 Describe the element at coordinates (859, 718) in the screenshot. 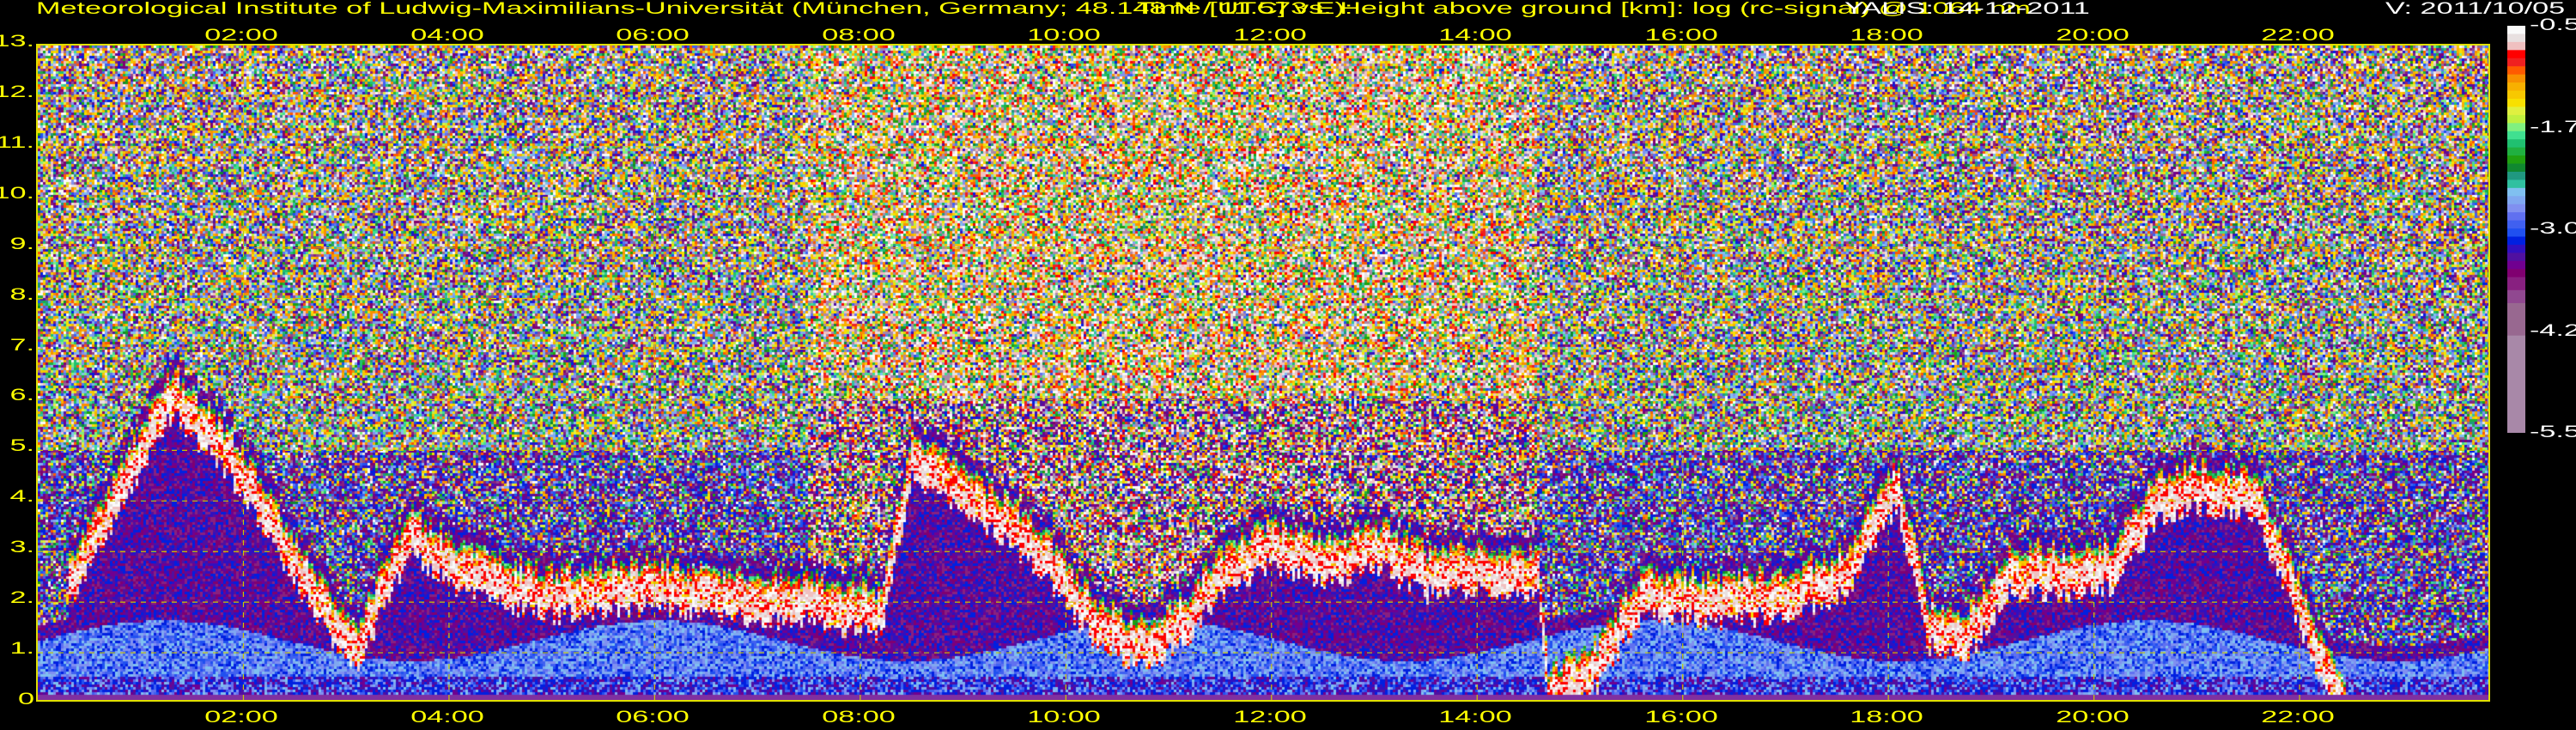

I see `x-tick-label-bottom: 08:00` at that location.